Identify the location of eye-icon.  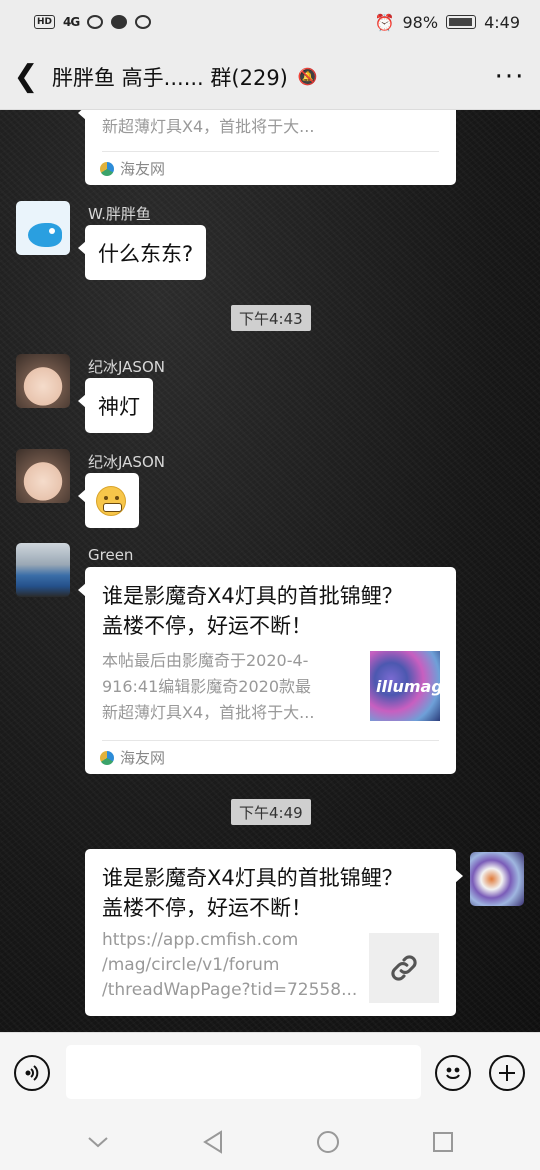
(95, 22).